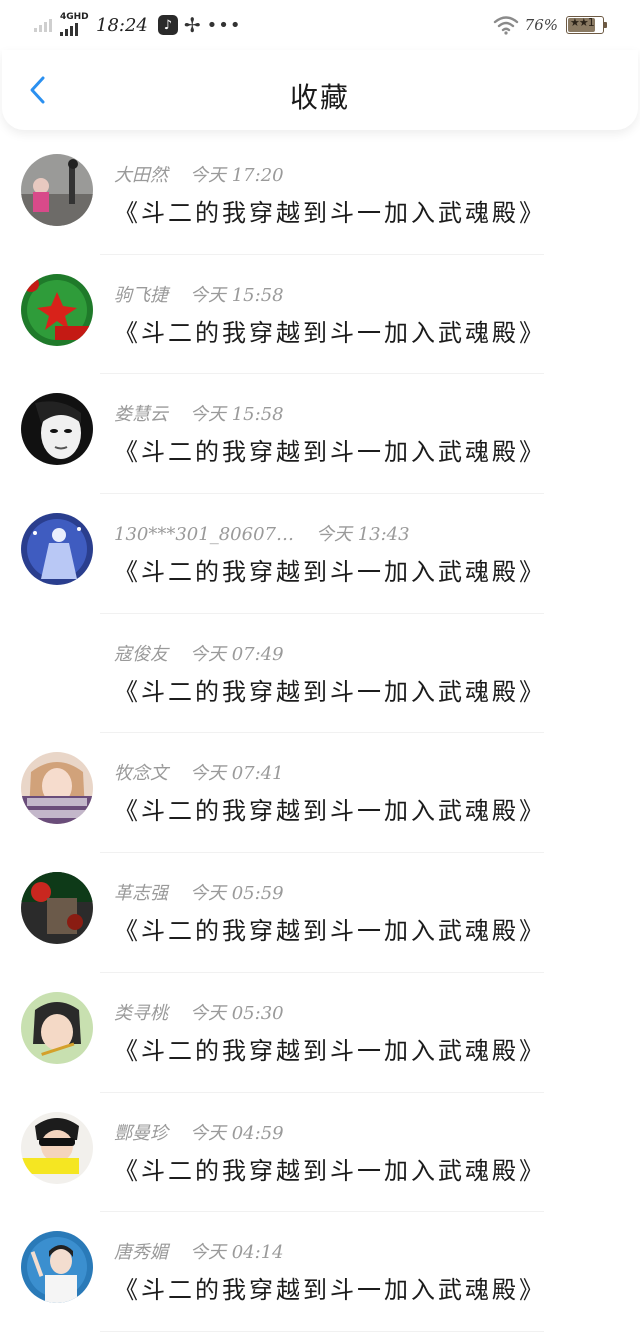  I want to click on network-indicator: 4GHD, so click(75, 25).